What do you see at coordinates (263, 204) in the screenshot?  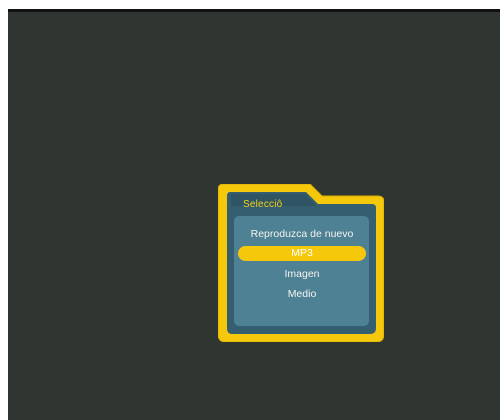 I see `dialog-title: Selecciô` at bounding box center [263, 204].